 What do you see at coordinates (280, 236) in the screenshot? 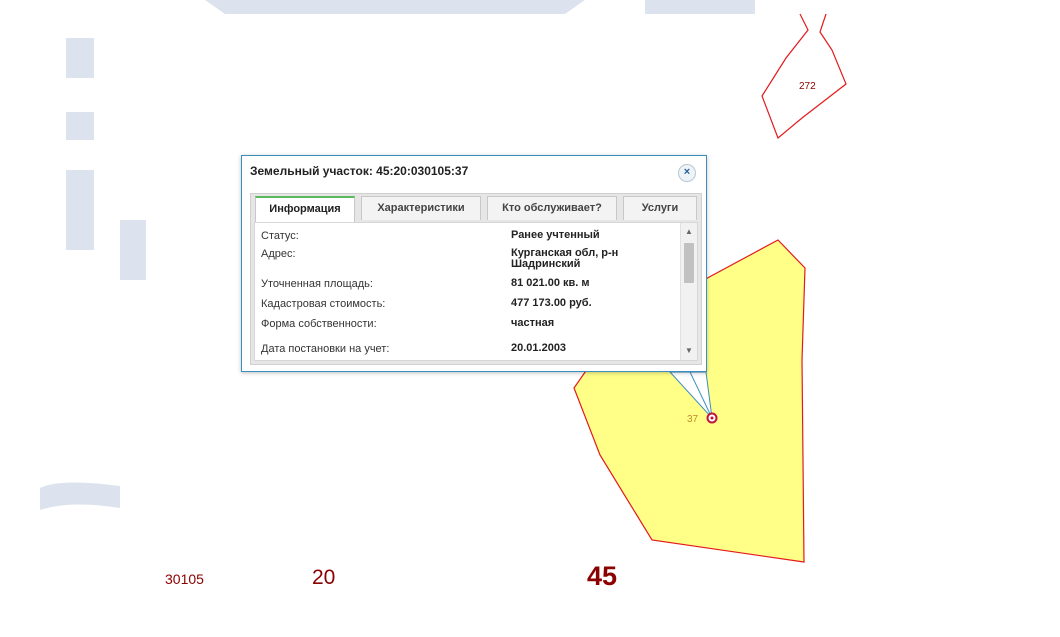
I see `info-key: Статус:` at bounding box center [280, 236].